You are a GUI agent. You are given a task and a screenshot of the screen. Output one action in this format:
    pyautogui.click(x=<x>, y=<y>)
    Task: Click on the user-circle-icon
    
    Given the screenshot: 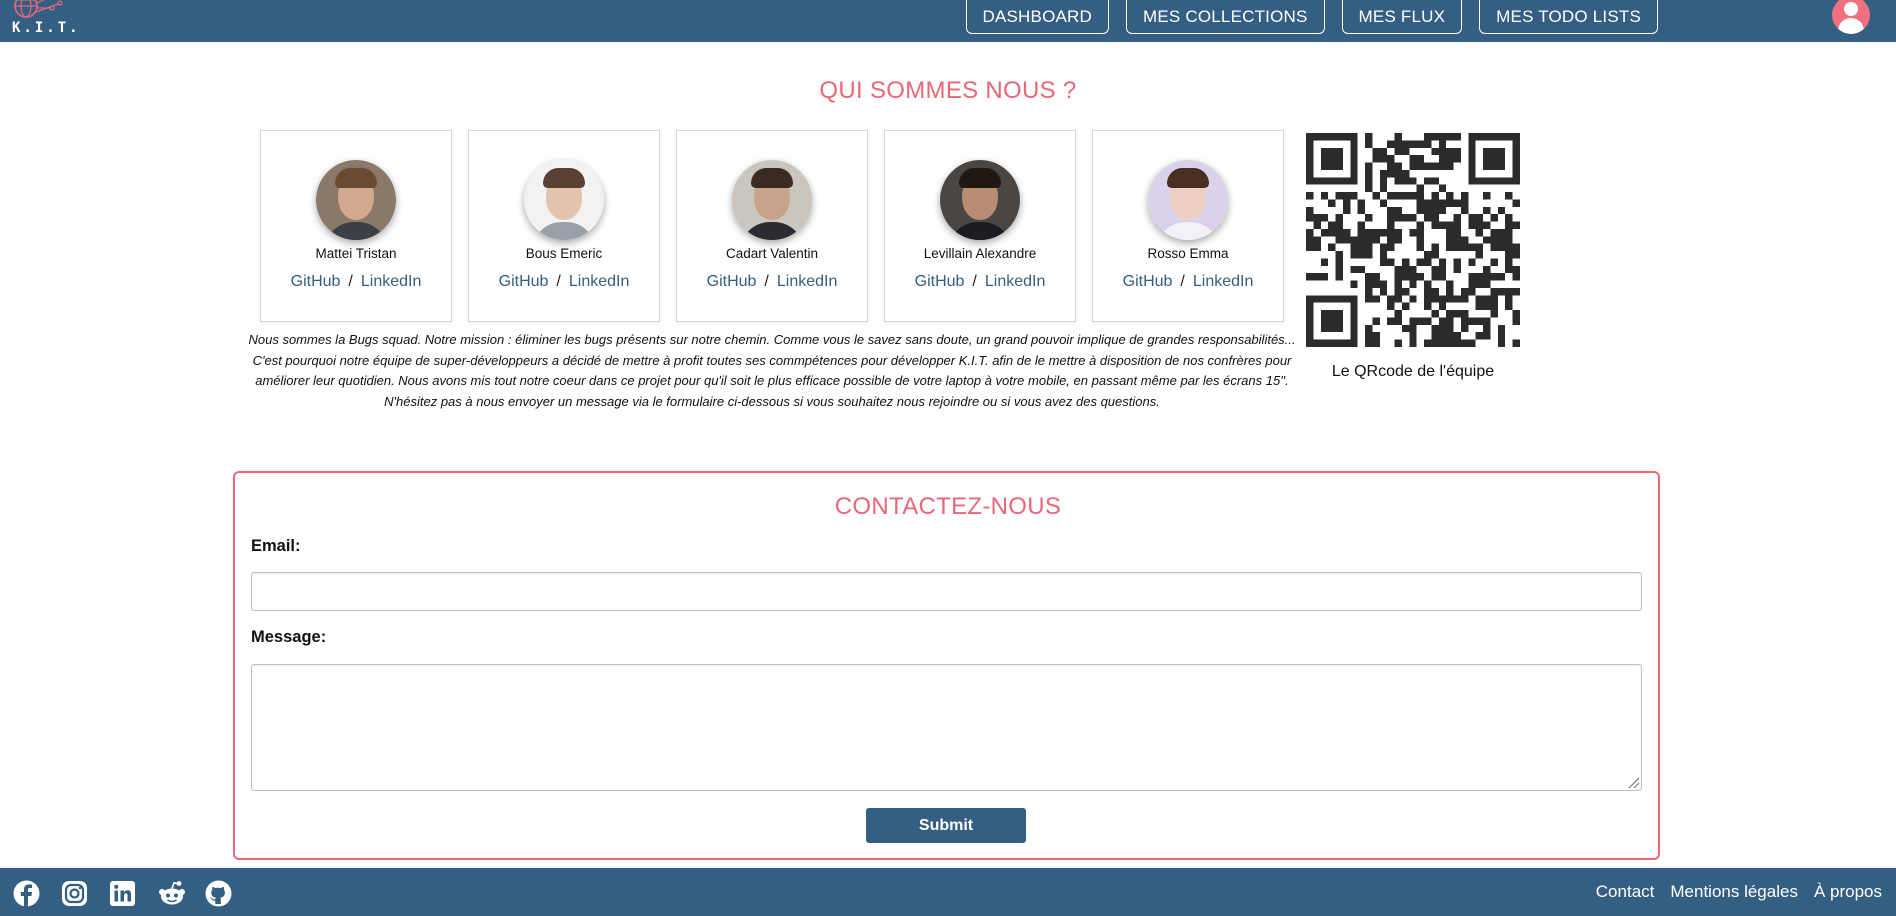 What is the action you would take?
    pyautogui.click(x=1851, y=17)
    